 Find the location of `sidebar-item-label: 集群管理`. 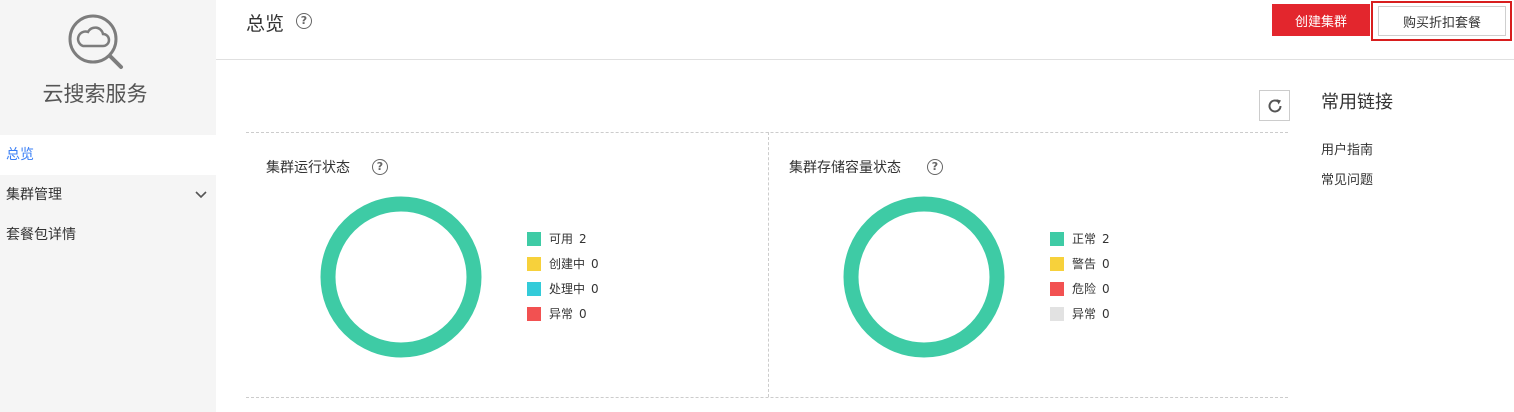

sidebar-item-label: 集群管理 is located at coordinates (34, 195).